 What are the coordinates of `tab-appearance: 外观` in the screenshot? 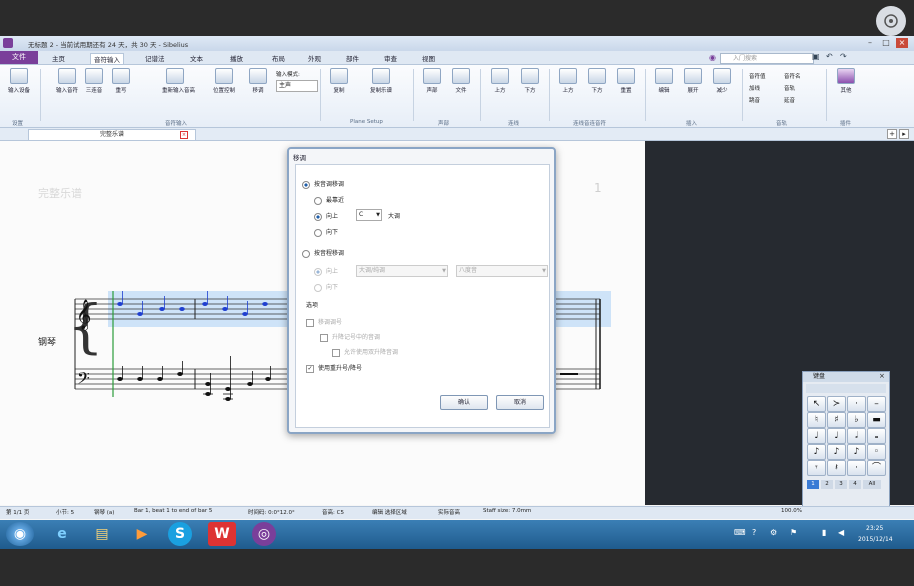 It's located at (314, 58).